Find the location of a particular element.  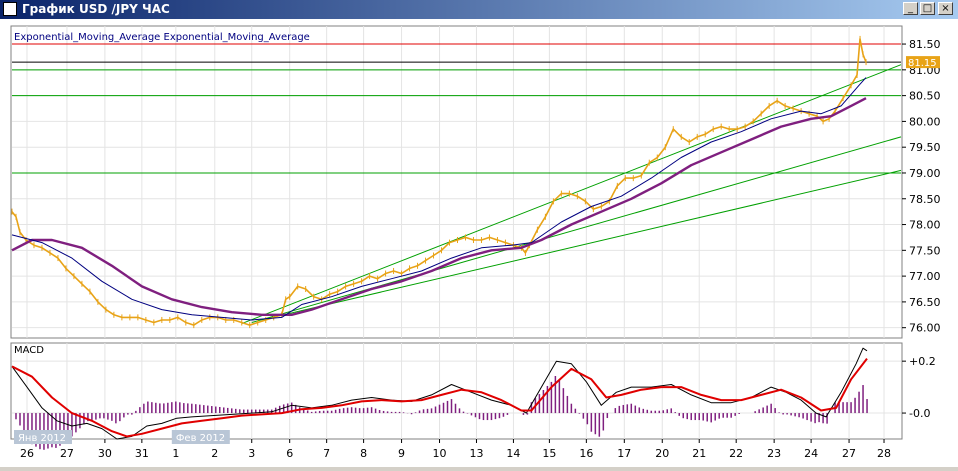

x-tick-label: 9 is located at coordinates (401, 453).